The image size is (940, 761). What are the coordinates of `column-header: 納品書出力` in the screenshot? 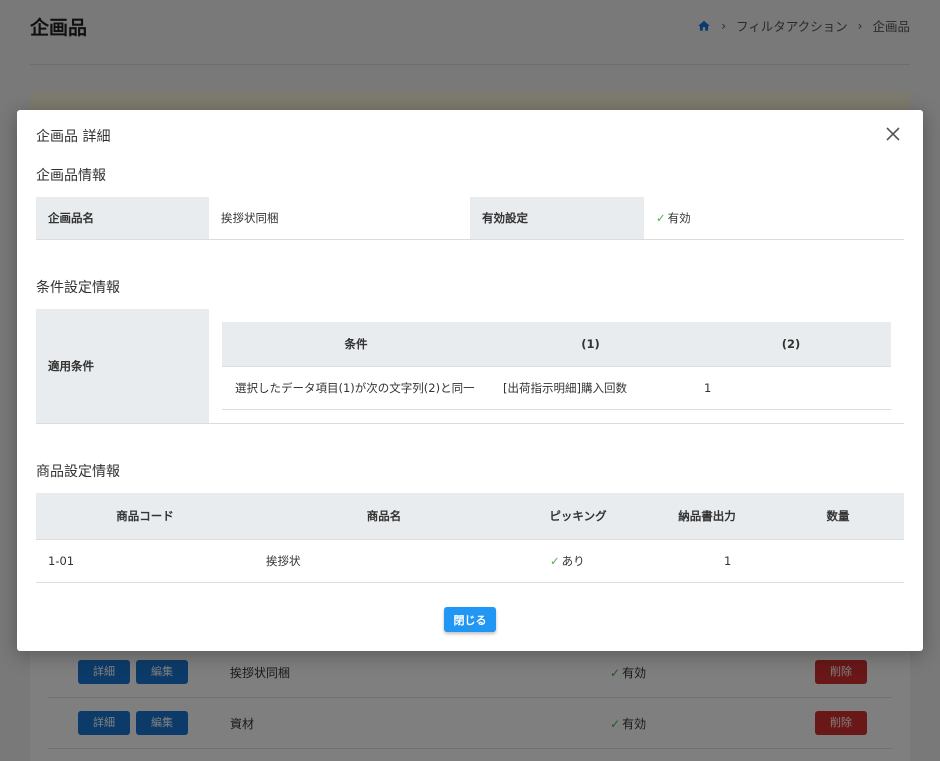 It's located at (707, 516).